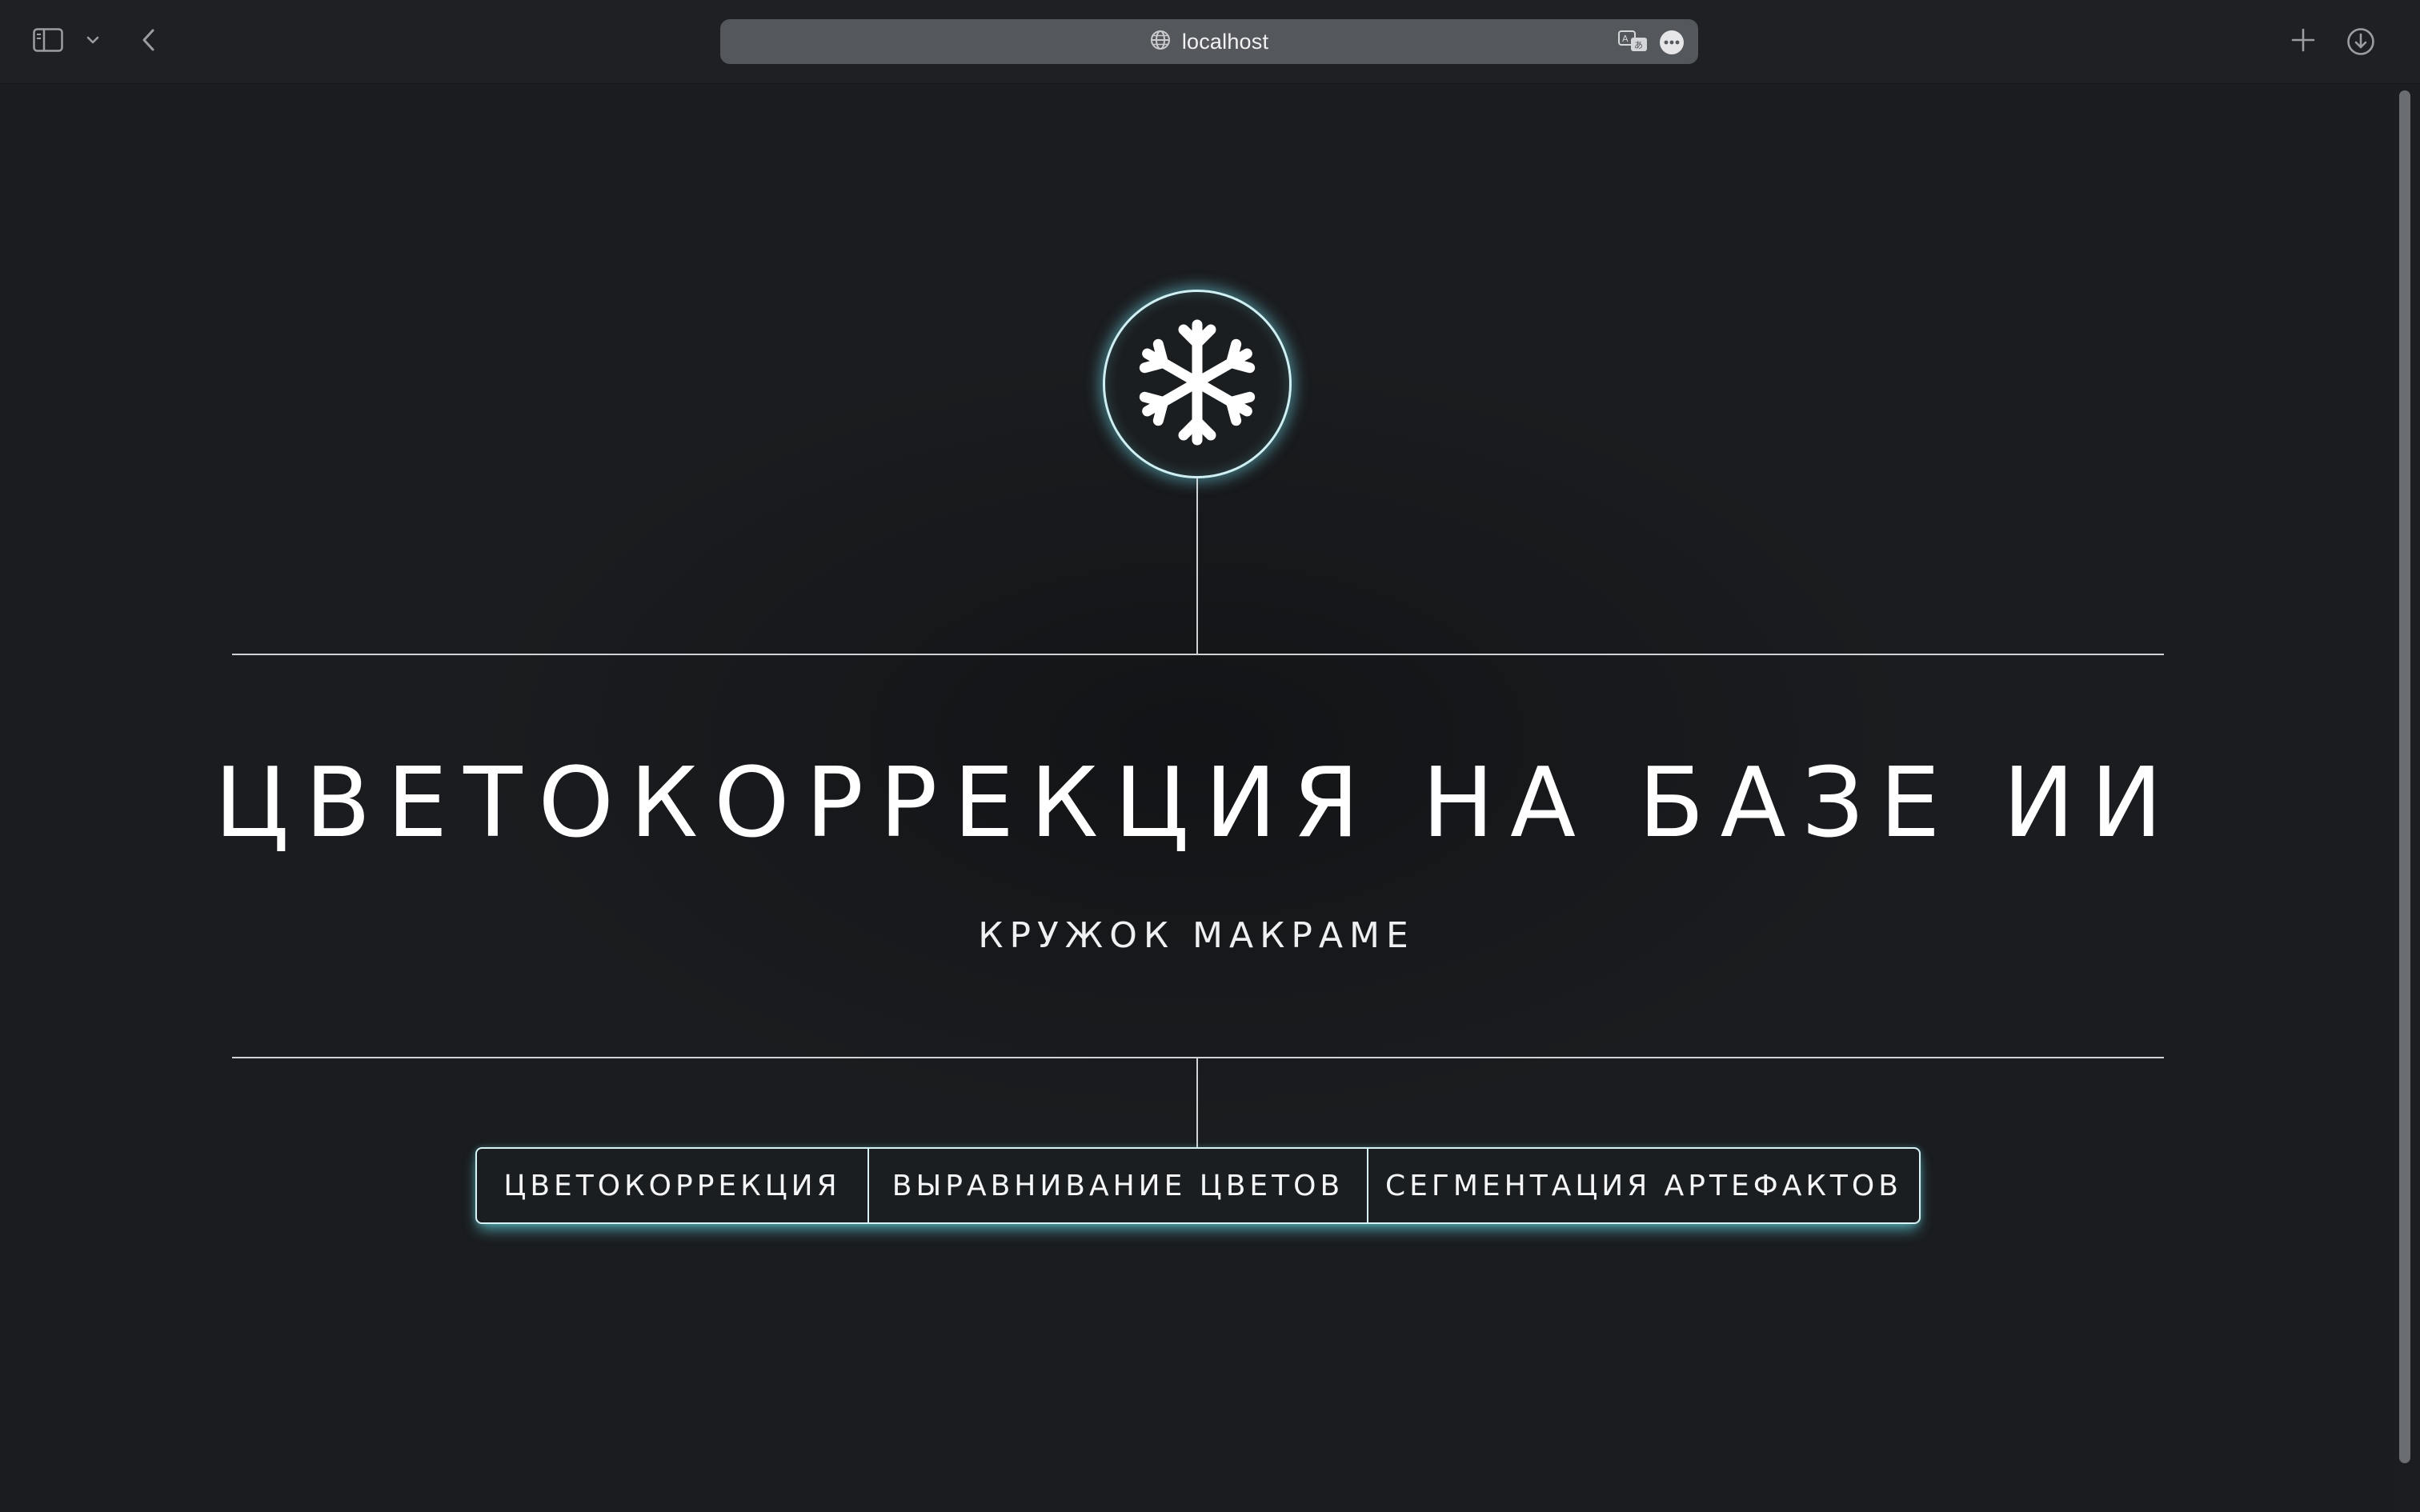  Describe the element at coordinates (1625, 39) in the screenshot. I see `svg-text: A` at that location.